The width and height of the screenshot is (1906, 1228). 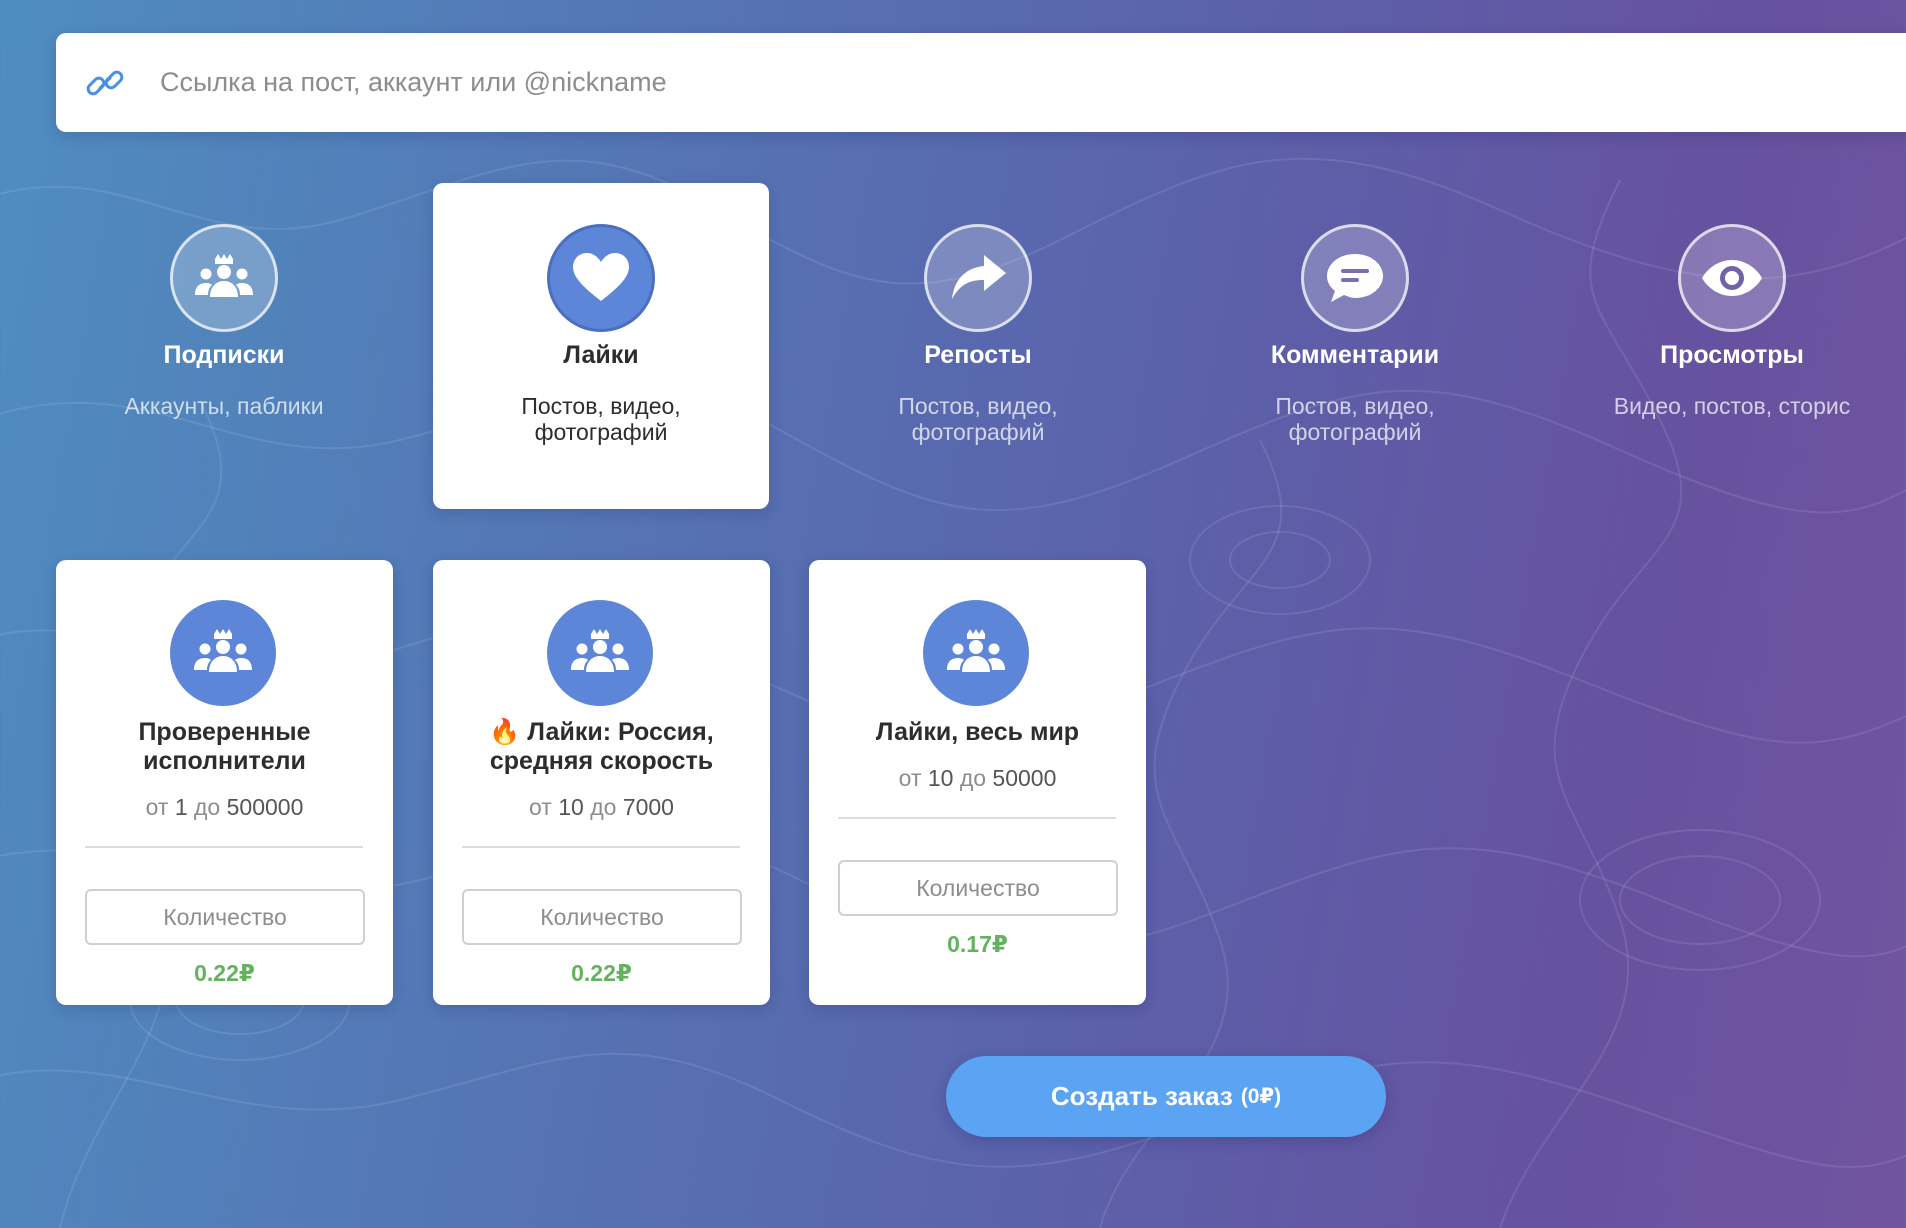 What do you see at coordinates (224, 355) in the screenshot?
I see `category-title: Подписки` at bounding box center [224, 355].